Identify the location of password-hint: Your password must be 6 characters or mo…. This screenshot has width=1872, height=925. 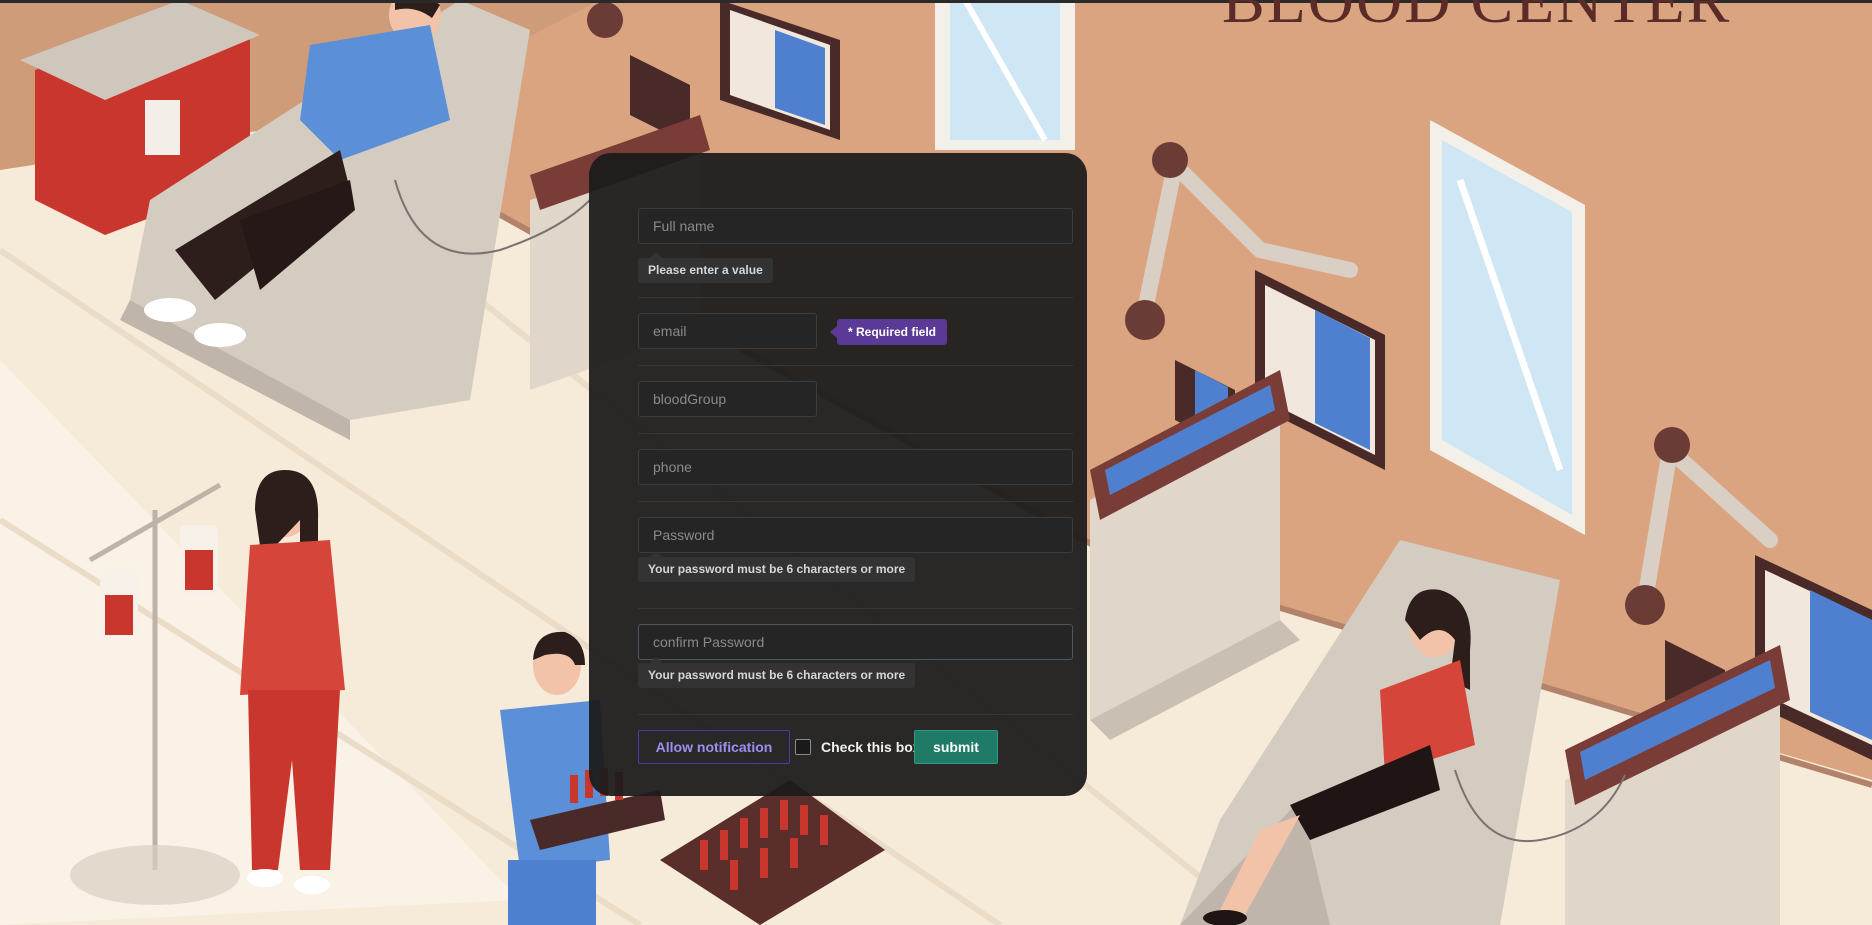
(777, 566).